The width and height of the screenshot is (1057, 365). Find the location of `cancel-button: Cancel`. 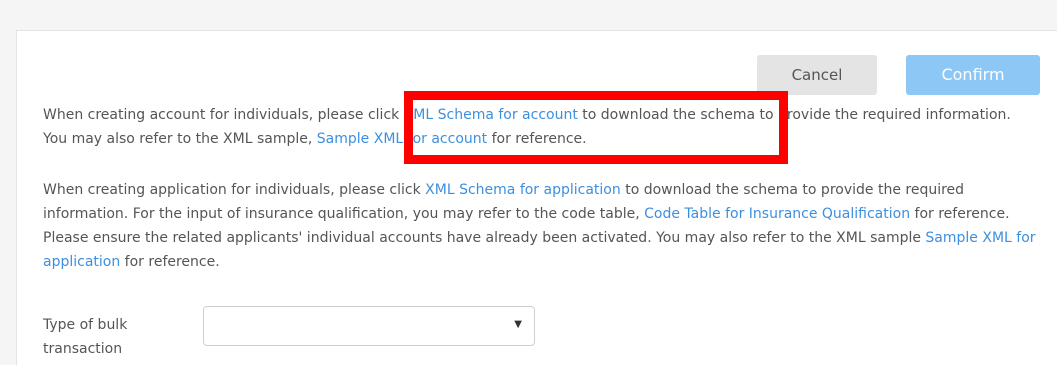

cancel-button: Cancel is located at coordinates (817, 75).